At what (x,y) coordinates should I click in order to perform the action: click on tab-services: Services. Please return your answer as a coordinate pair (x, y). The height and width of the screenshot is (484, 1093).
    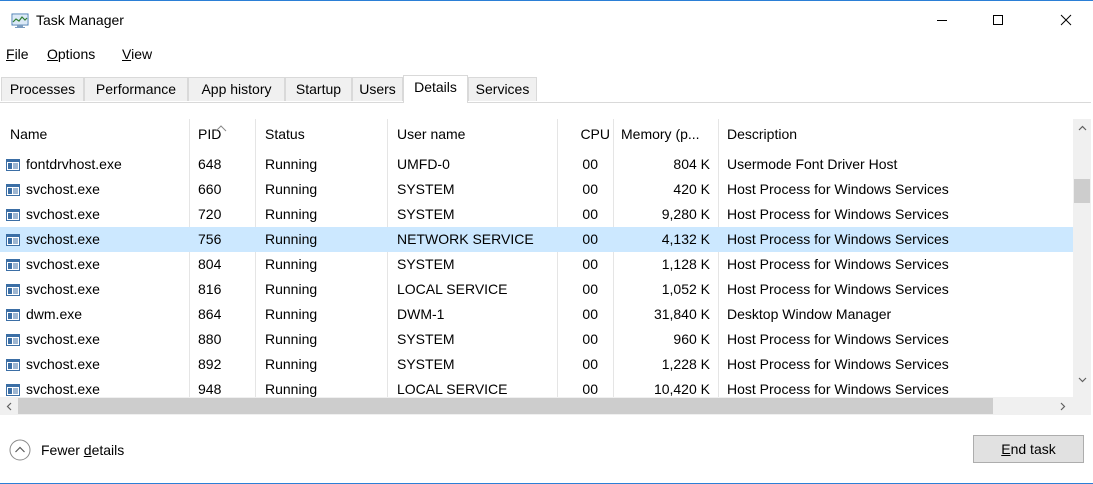
    Looking at the image, I should click on (502, 89).